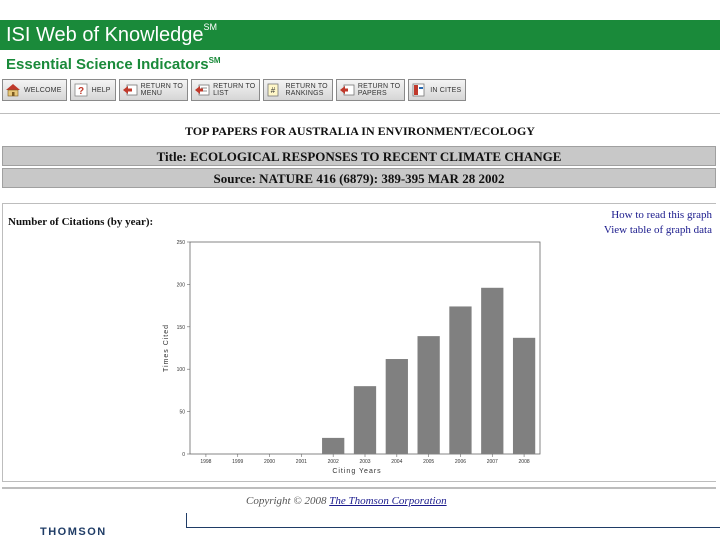 The width and height of the screenshot is (720, 540). What do you see at coordinates (419, 90) in the screenshot?
I see `incites-icon` at bounding box center [419, 90].